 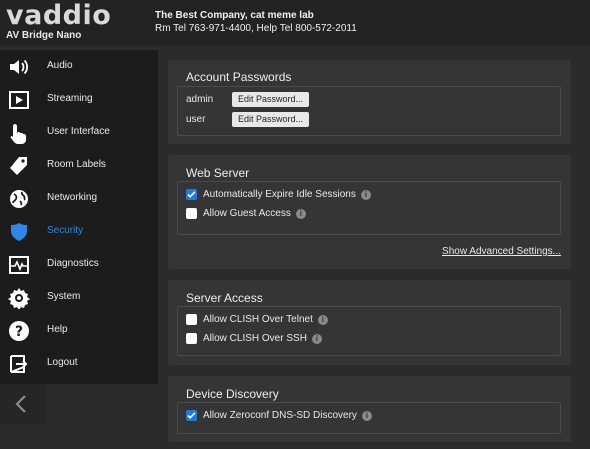 I want to click on play-icon, so click(x=19, y=100).